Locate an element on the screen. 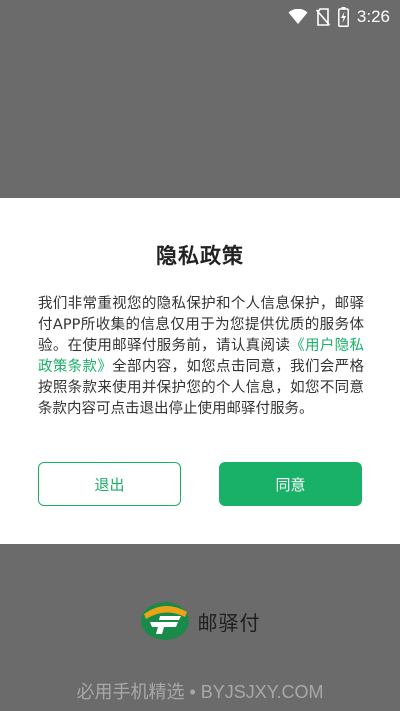 This screenshot has width=400, height=711. brand: 邮驿付 is located at coordinates (200, 621).